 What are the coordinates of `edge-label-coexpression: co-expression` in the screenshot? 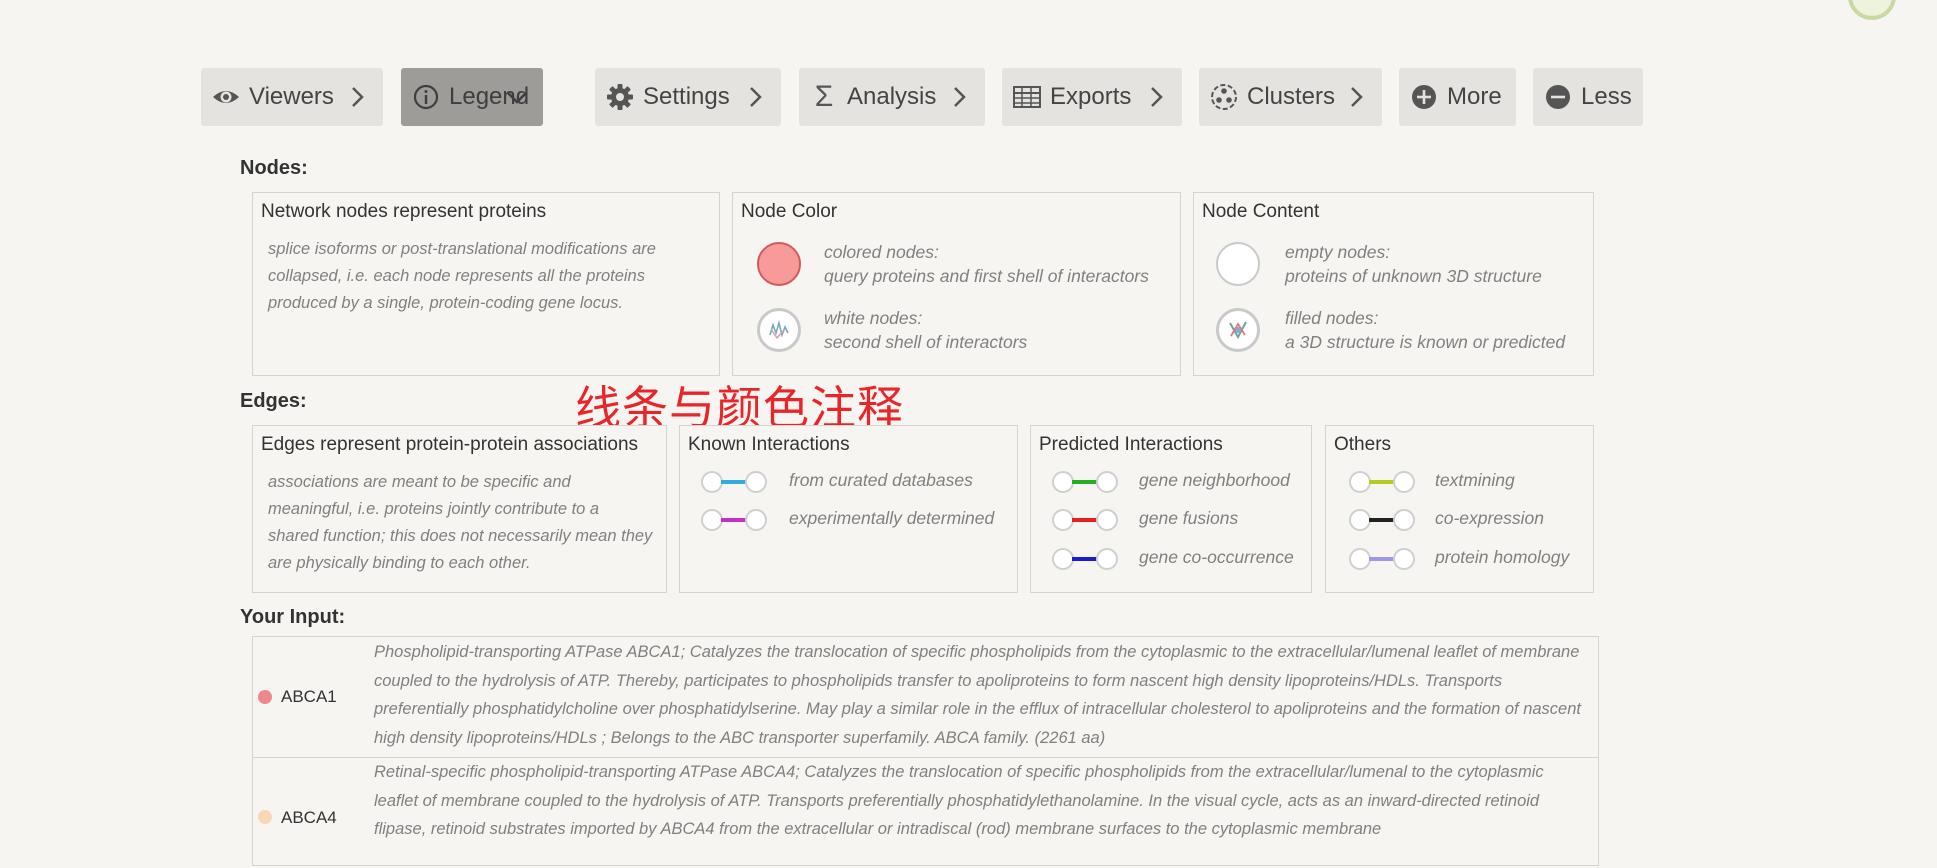 It's located at (1489, 518).